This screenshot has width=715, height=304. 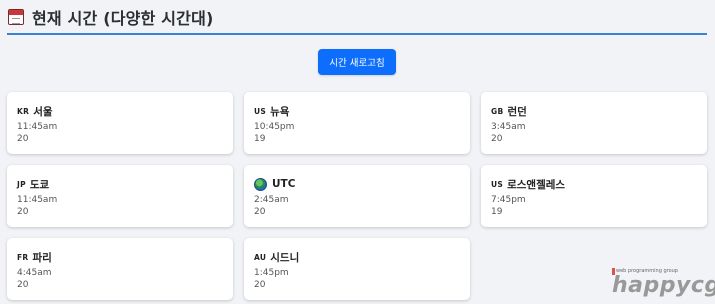 I want to click on time-card-utc: UTC 2:45am 20, so click(x=357, y=196).